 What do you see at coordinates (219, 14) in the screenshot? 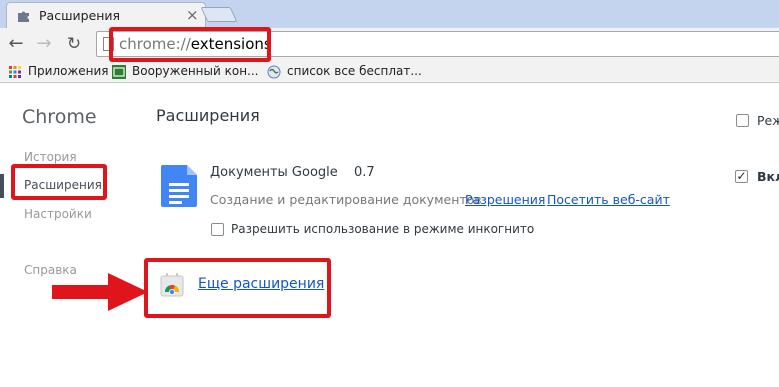
I see `new-tab-button` at bounding box center [219, 14].